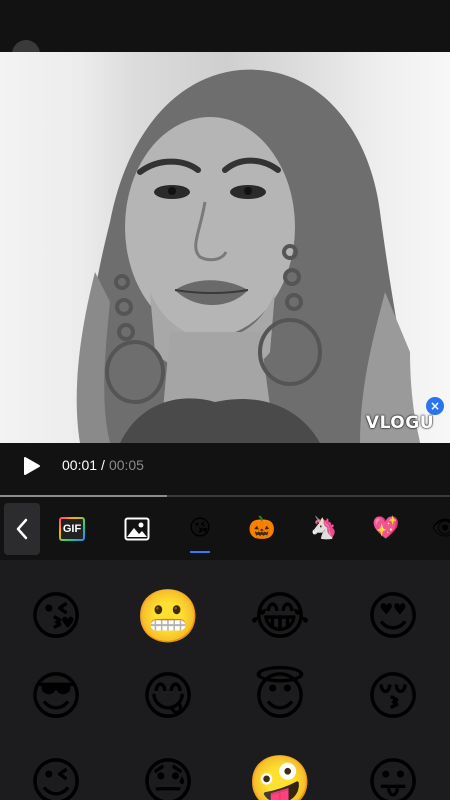 The image size is (450, 800). I want to click on emoji-grimacing: 😬, so click(168, 617).